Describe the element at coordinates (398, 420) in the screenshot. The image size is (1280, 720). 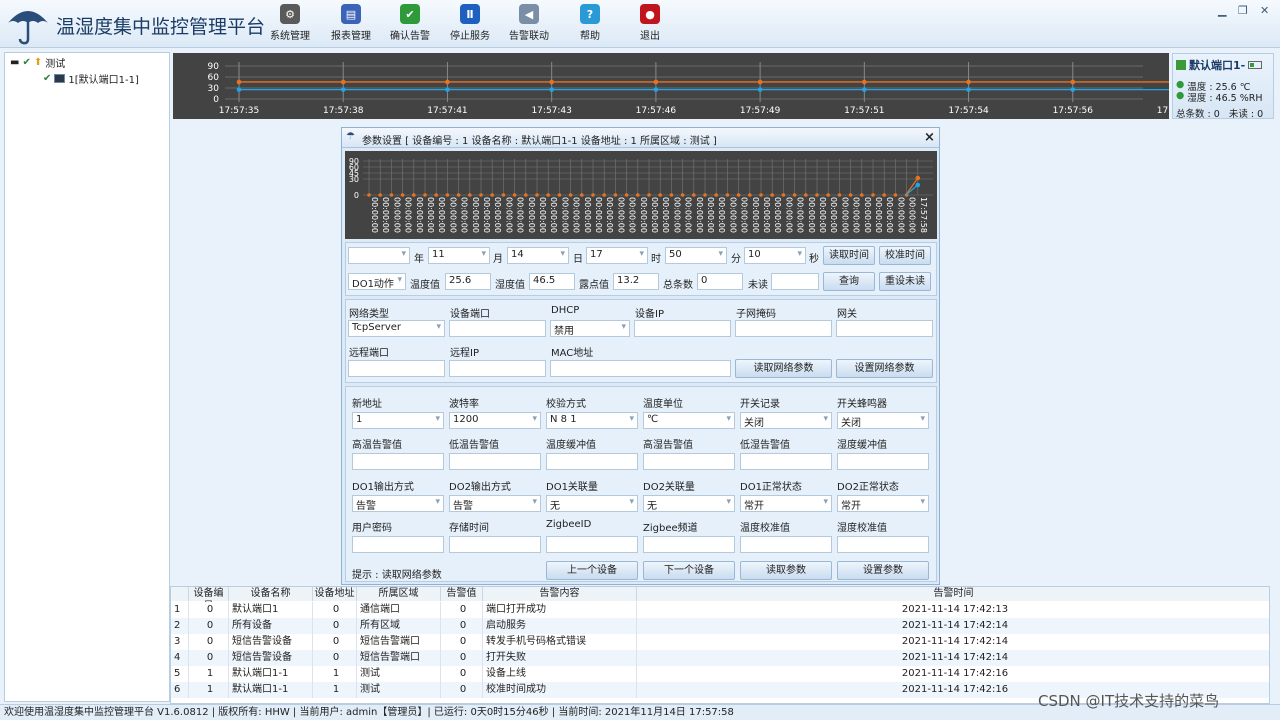
I see `param-field: 1` at that location.